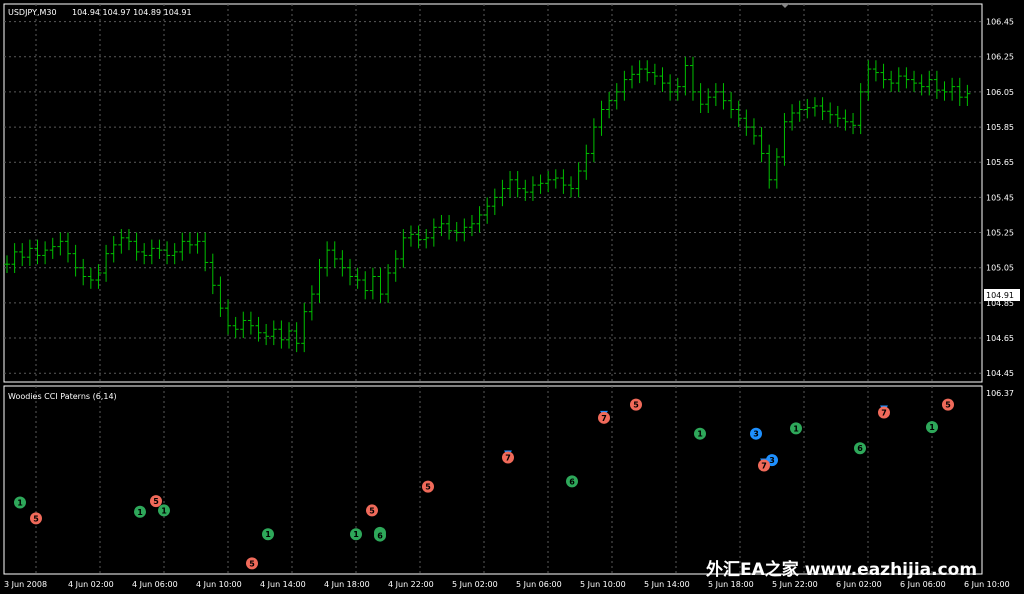 The height and width of the screenshot is (594, 1024). Describe the element at coordinates (1000, 373) in the screenshot. I see `price-tick-label: 104.45` at that location.